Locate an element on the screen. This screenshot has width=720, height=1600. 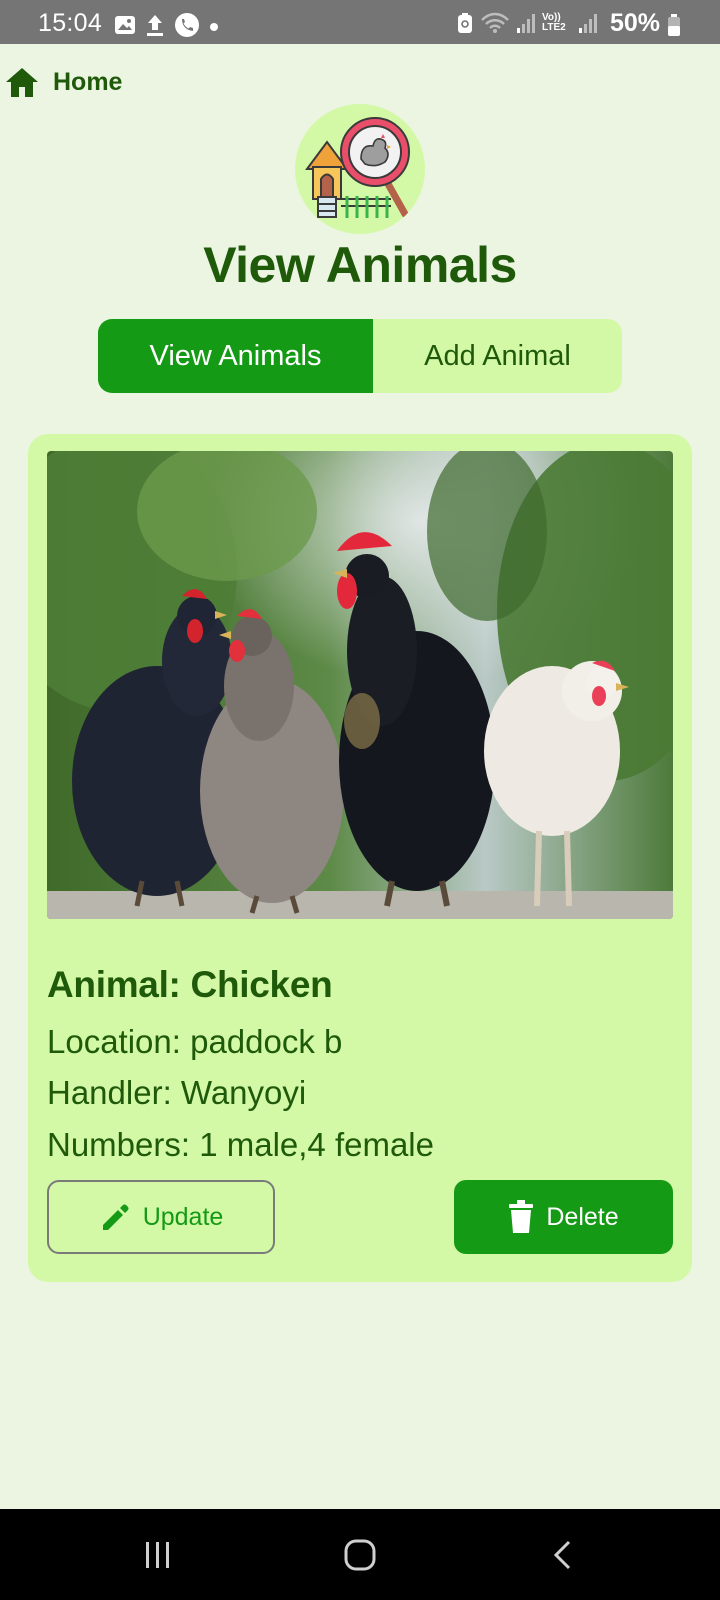
home-circle-icon is located at coordinates (360, 1554).